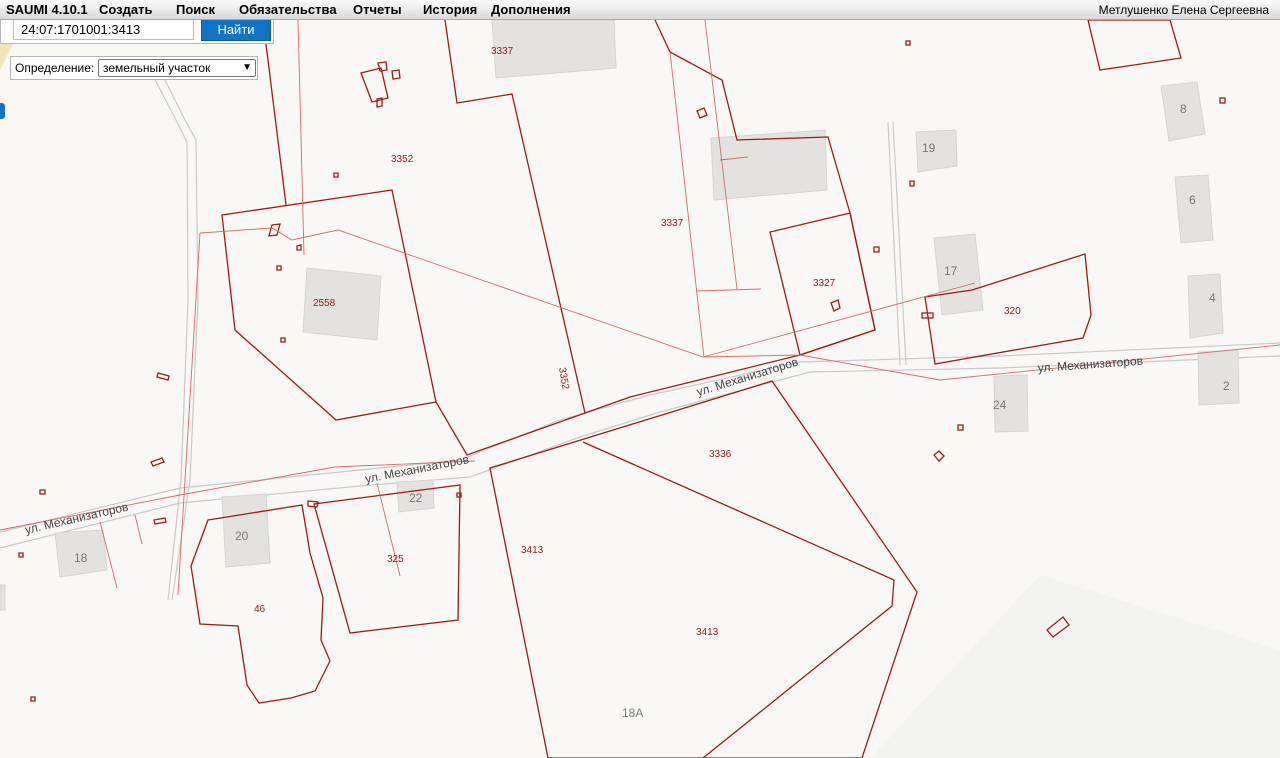  Describe the element at coordinates (288, 9) in the screenshot. I see `menu-obligations: Обязательства` at that location.